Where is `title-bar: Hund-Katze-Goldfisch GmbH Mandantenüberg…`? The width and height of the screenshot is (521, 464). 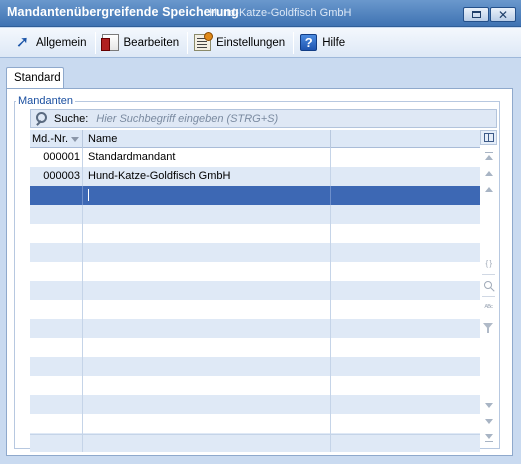
title-bar: Hund-Katze-Goldfisch GmbH Mandantenüberg… is located at coordinates (260, 13).